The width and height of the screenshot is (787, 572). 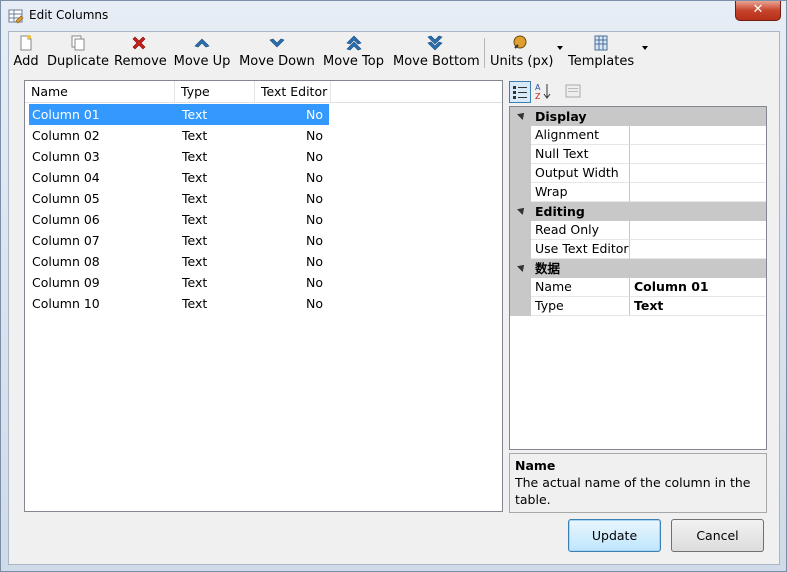 What do you see at coordinates (215, 92) in the screenshot?
I see `header-type: Type` at bounding box center [215, 92].